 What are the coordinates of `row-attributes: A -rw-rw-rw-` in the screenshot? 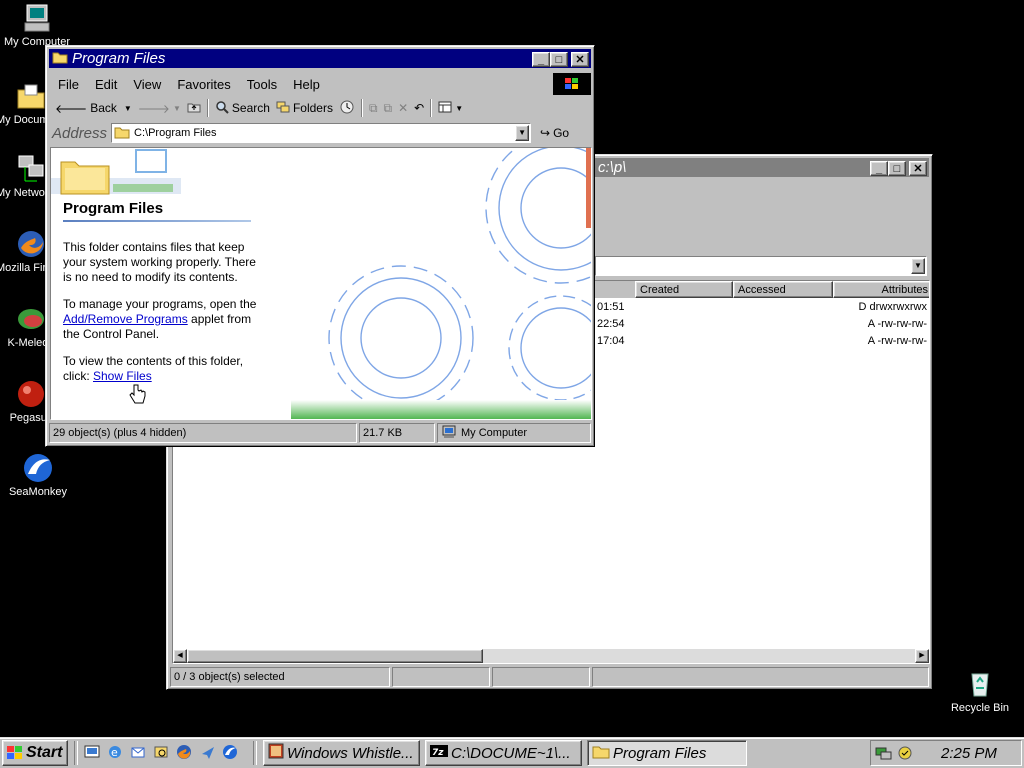 It's located at (897, 341).